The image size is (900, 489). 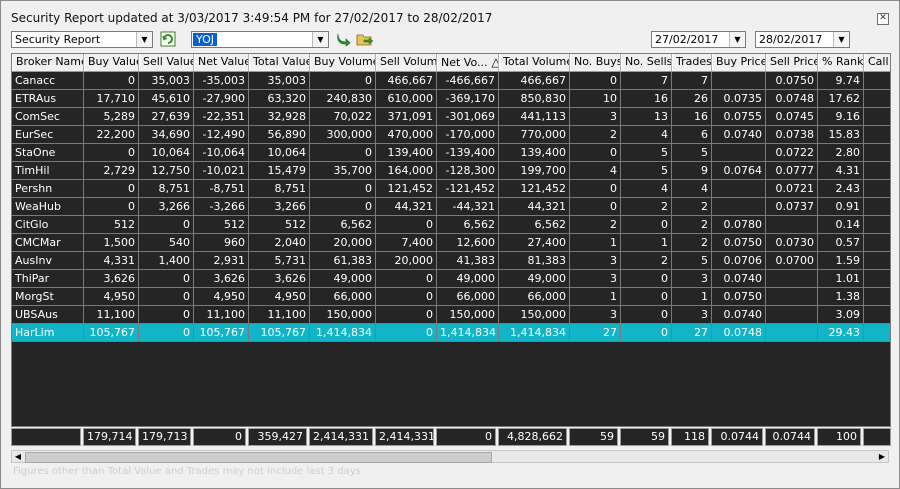 What do you see at coordinates (534, 261) in the screenshot?
I see `table-cell: 81,383` at bounding box center [534, 261].